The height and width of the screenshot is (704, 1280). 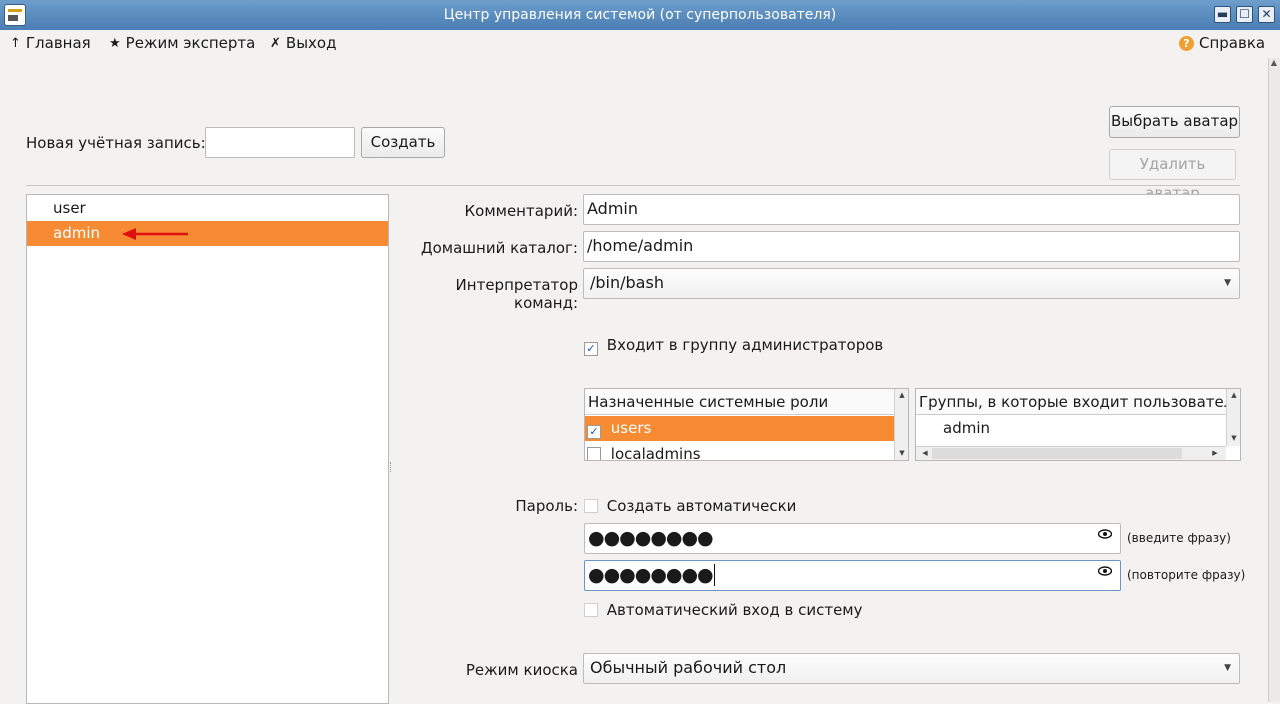 I want to click on role-item-localadmins: localadmins, so click(x=739, y=451).